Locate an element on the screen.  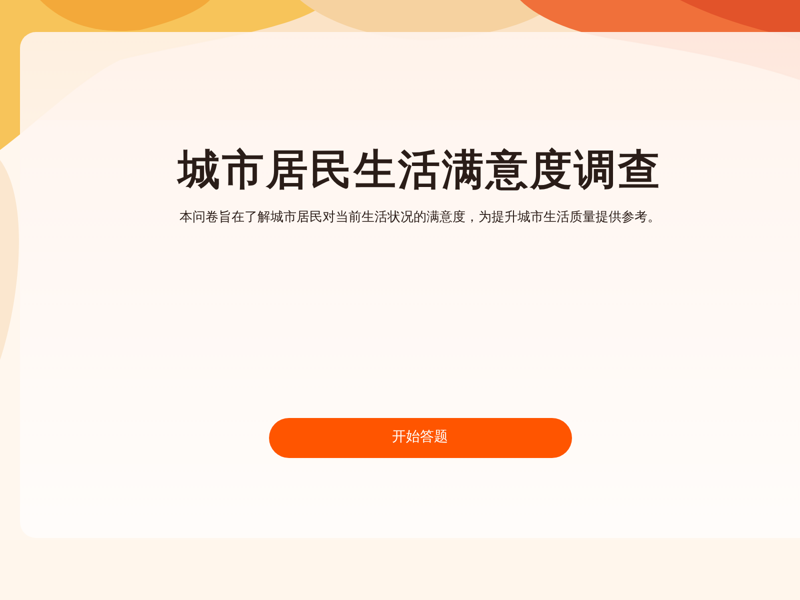
survey-description: 本问卷旨在了解城市居民对当前生活状况的满意度，为提升城市生活质量提供参考。 is located at coordinates (420, 218).